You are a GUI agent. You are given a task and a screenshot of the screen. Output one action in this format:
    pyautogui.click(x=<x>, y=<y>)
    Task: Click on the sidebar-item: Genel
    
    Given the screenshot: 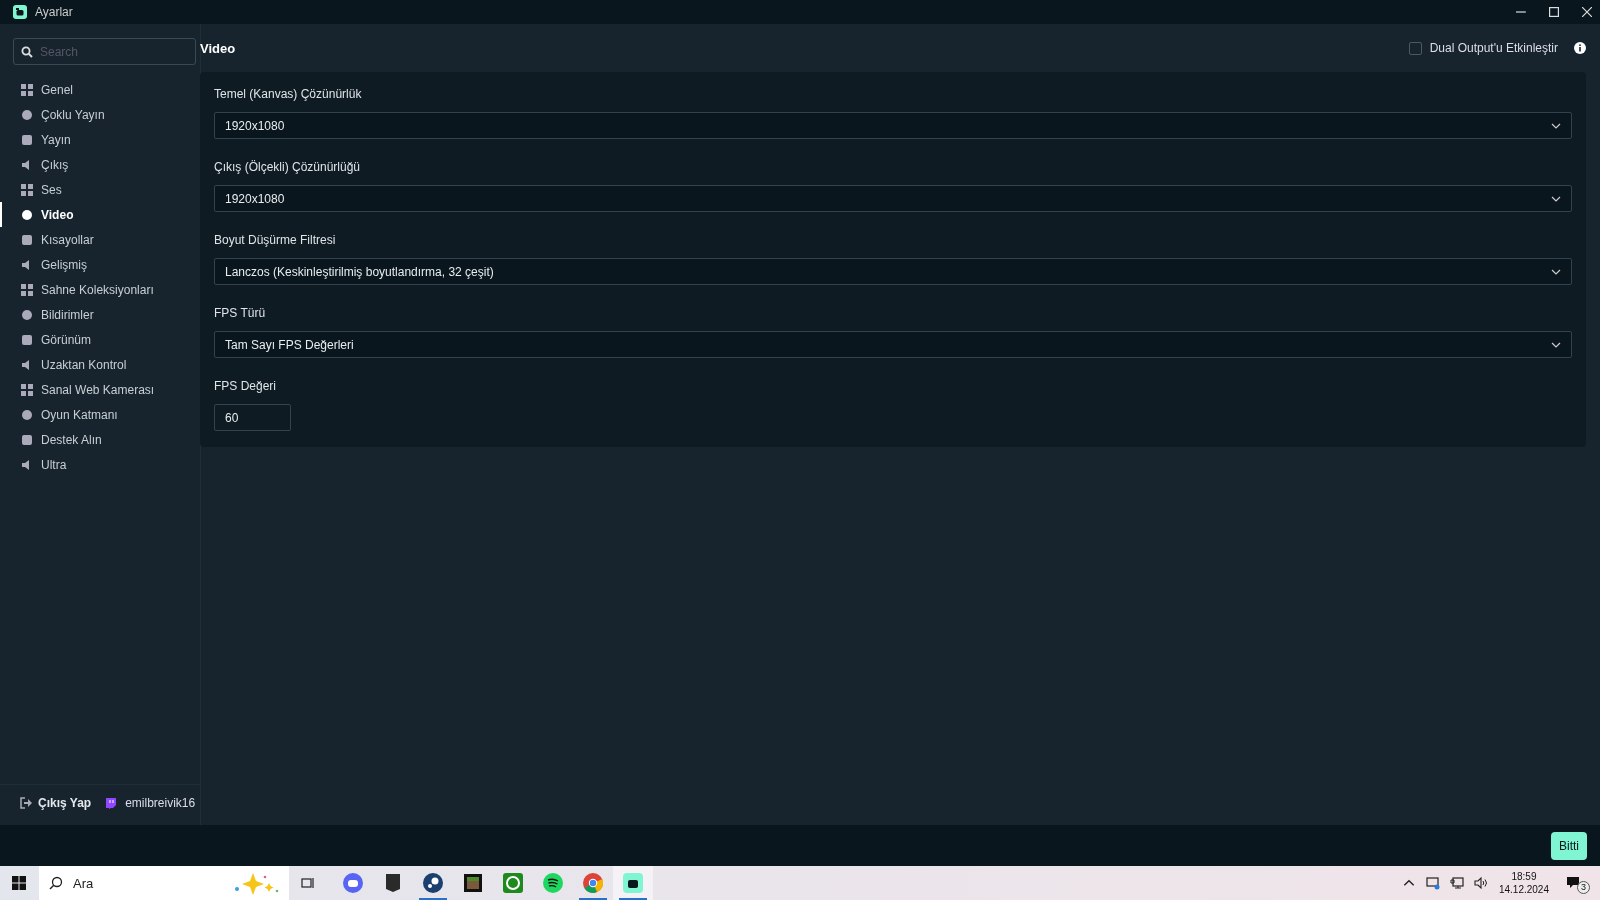 What is the action you would take?
    pyautogui.click(x=100, y=89)
    